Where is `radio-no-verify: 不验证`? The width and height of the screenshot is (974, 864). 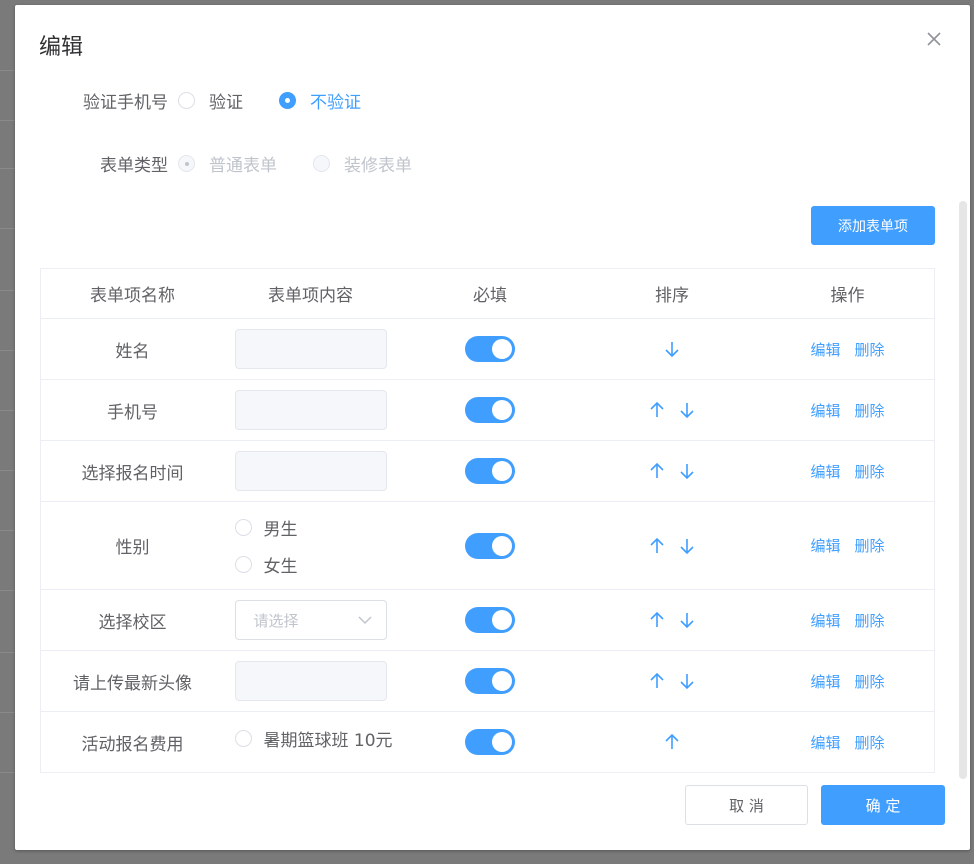 radio-no-verify: 不验证 is located at coordinates (320, 100).